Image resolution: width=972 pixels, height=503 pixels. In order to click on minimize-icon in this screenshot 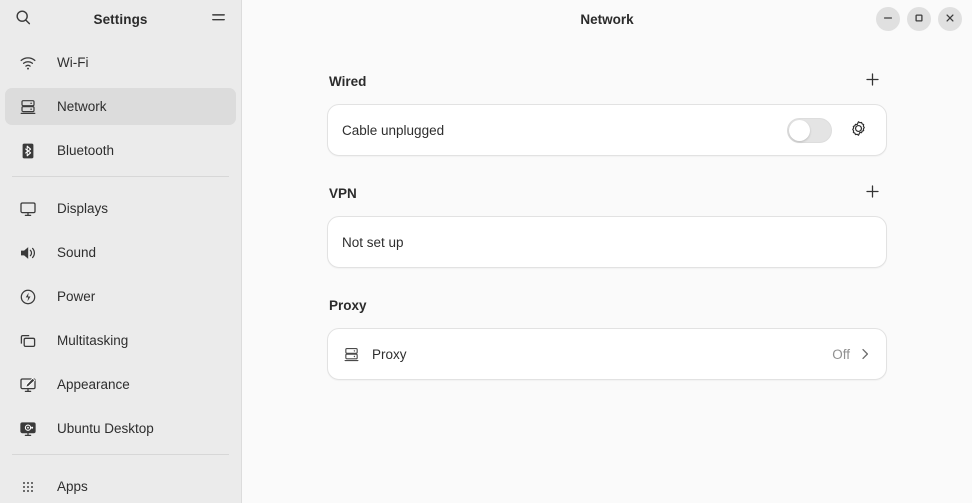, I will do `click(888, 19)`.